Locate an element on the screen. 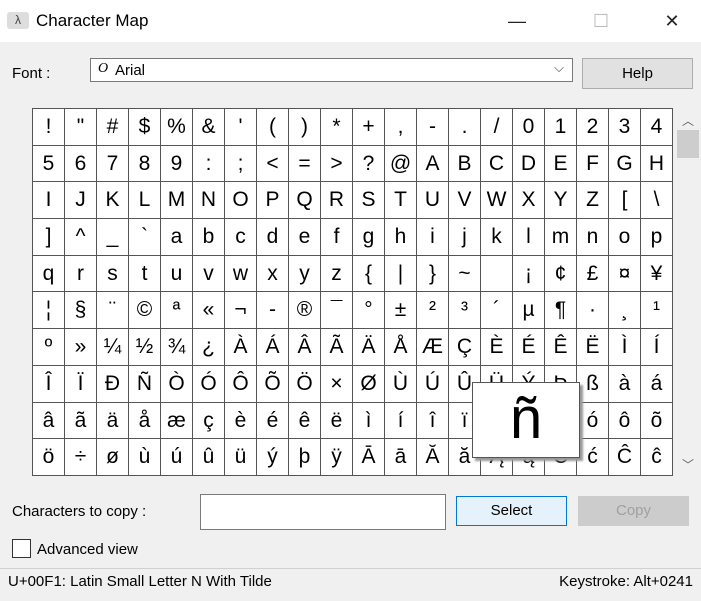 The width and height of the screenshot is (701, 601). character-cell: , is located at coordinates (401, 127).